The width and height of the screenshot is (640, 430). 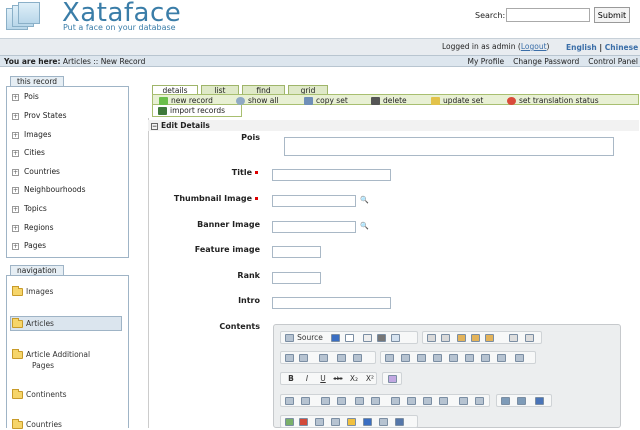 What do you see at coordinates (289, 422) in the screenshot?
I see `image-icon` at bounding box center [289, 422].